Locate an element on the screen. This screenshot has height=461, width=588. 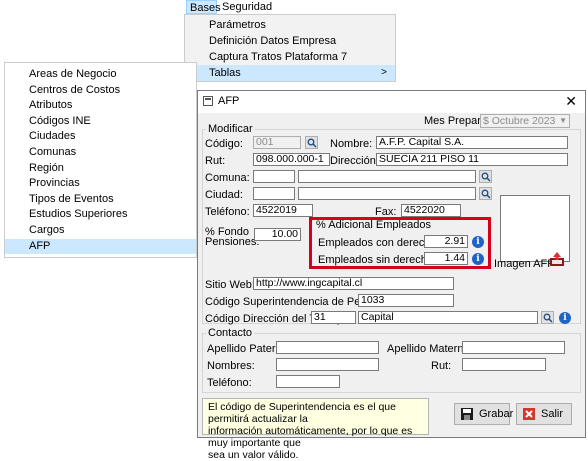
direccion-trabajo-code-field: 31 is located at coordinates (333, 317).